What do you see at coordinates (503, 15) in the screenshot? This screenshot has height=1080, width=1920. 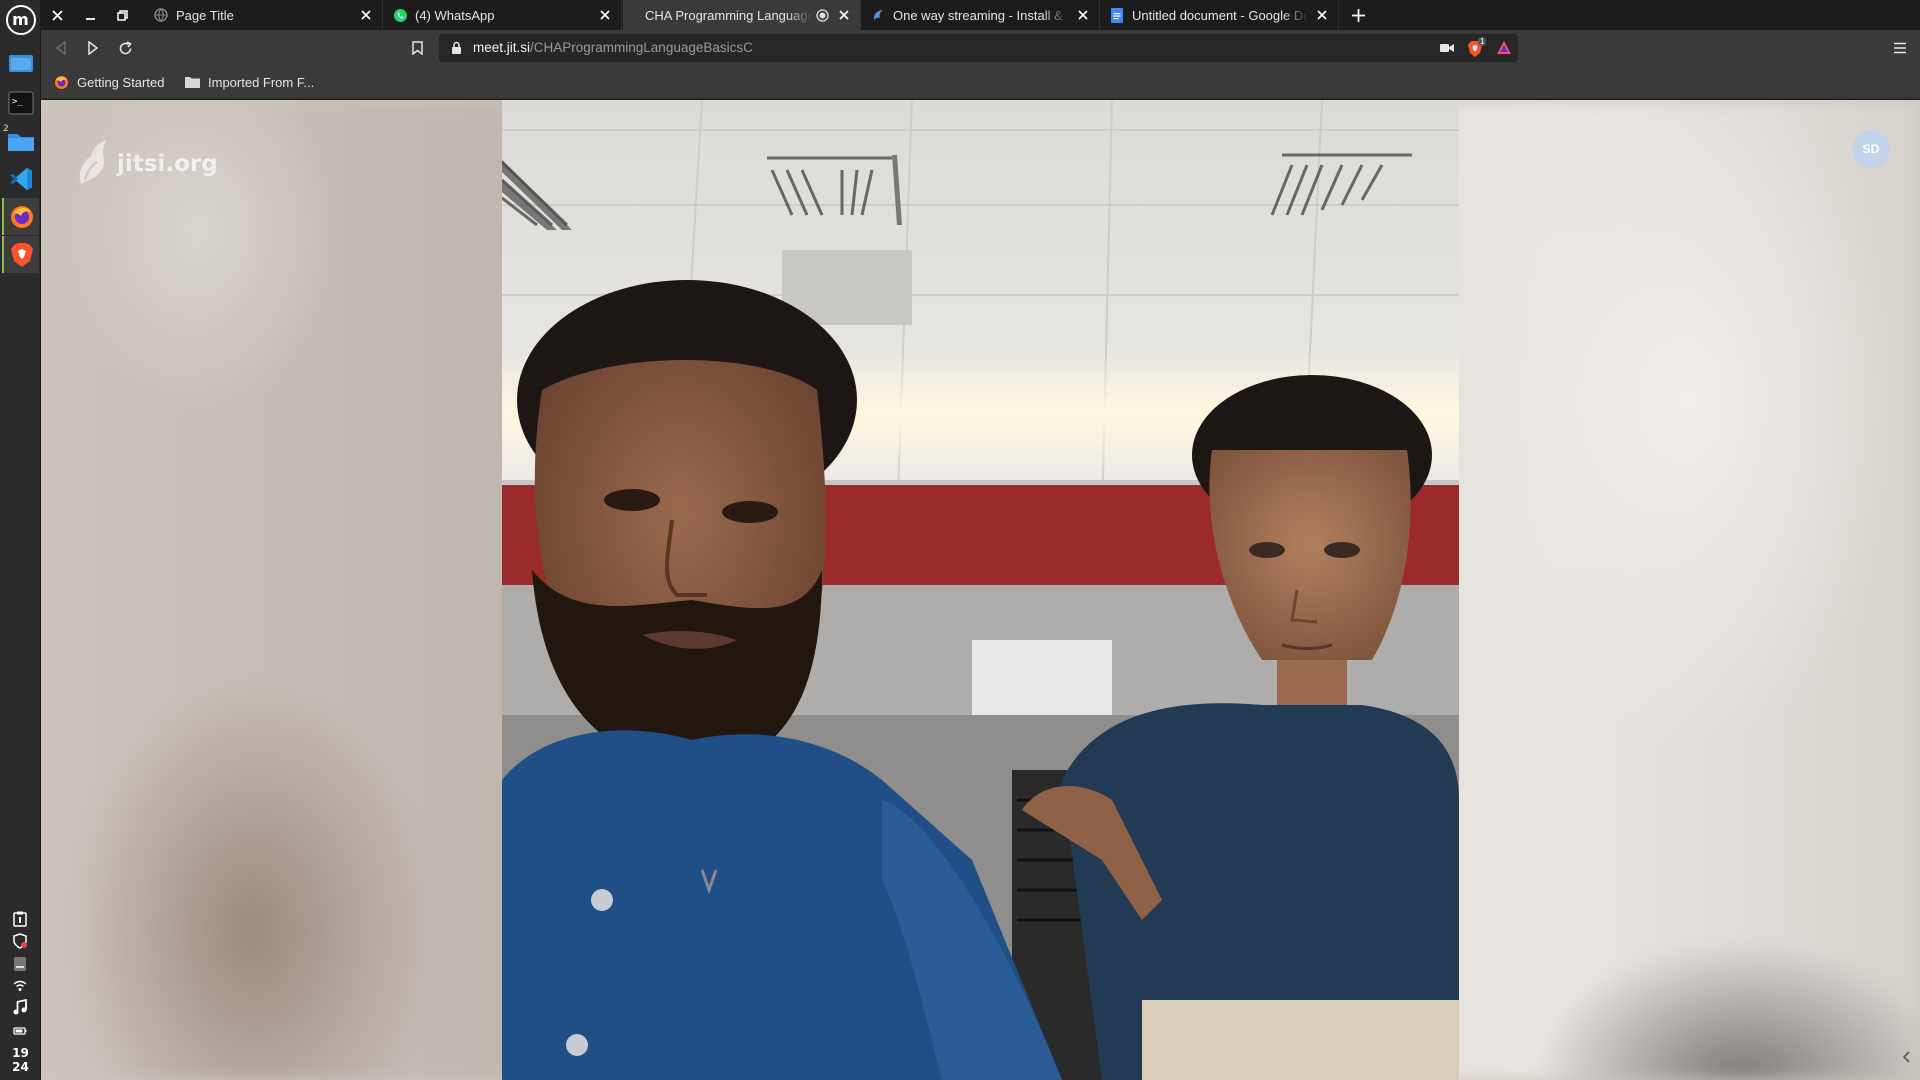 I see `tab-whatsapp: (4) WhatsApp` at bounding box center [503, 15].